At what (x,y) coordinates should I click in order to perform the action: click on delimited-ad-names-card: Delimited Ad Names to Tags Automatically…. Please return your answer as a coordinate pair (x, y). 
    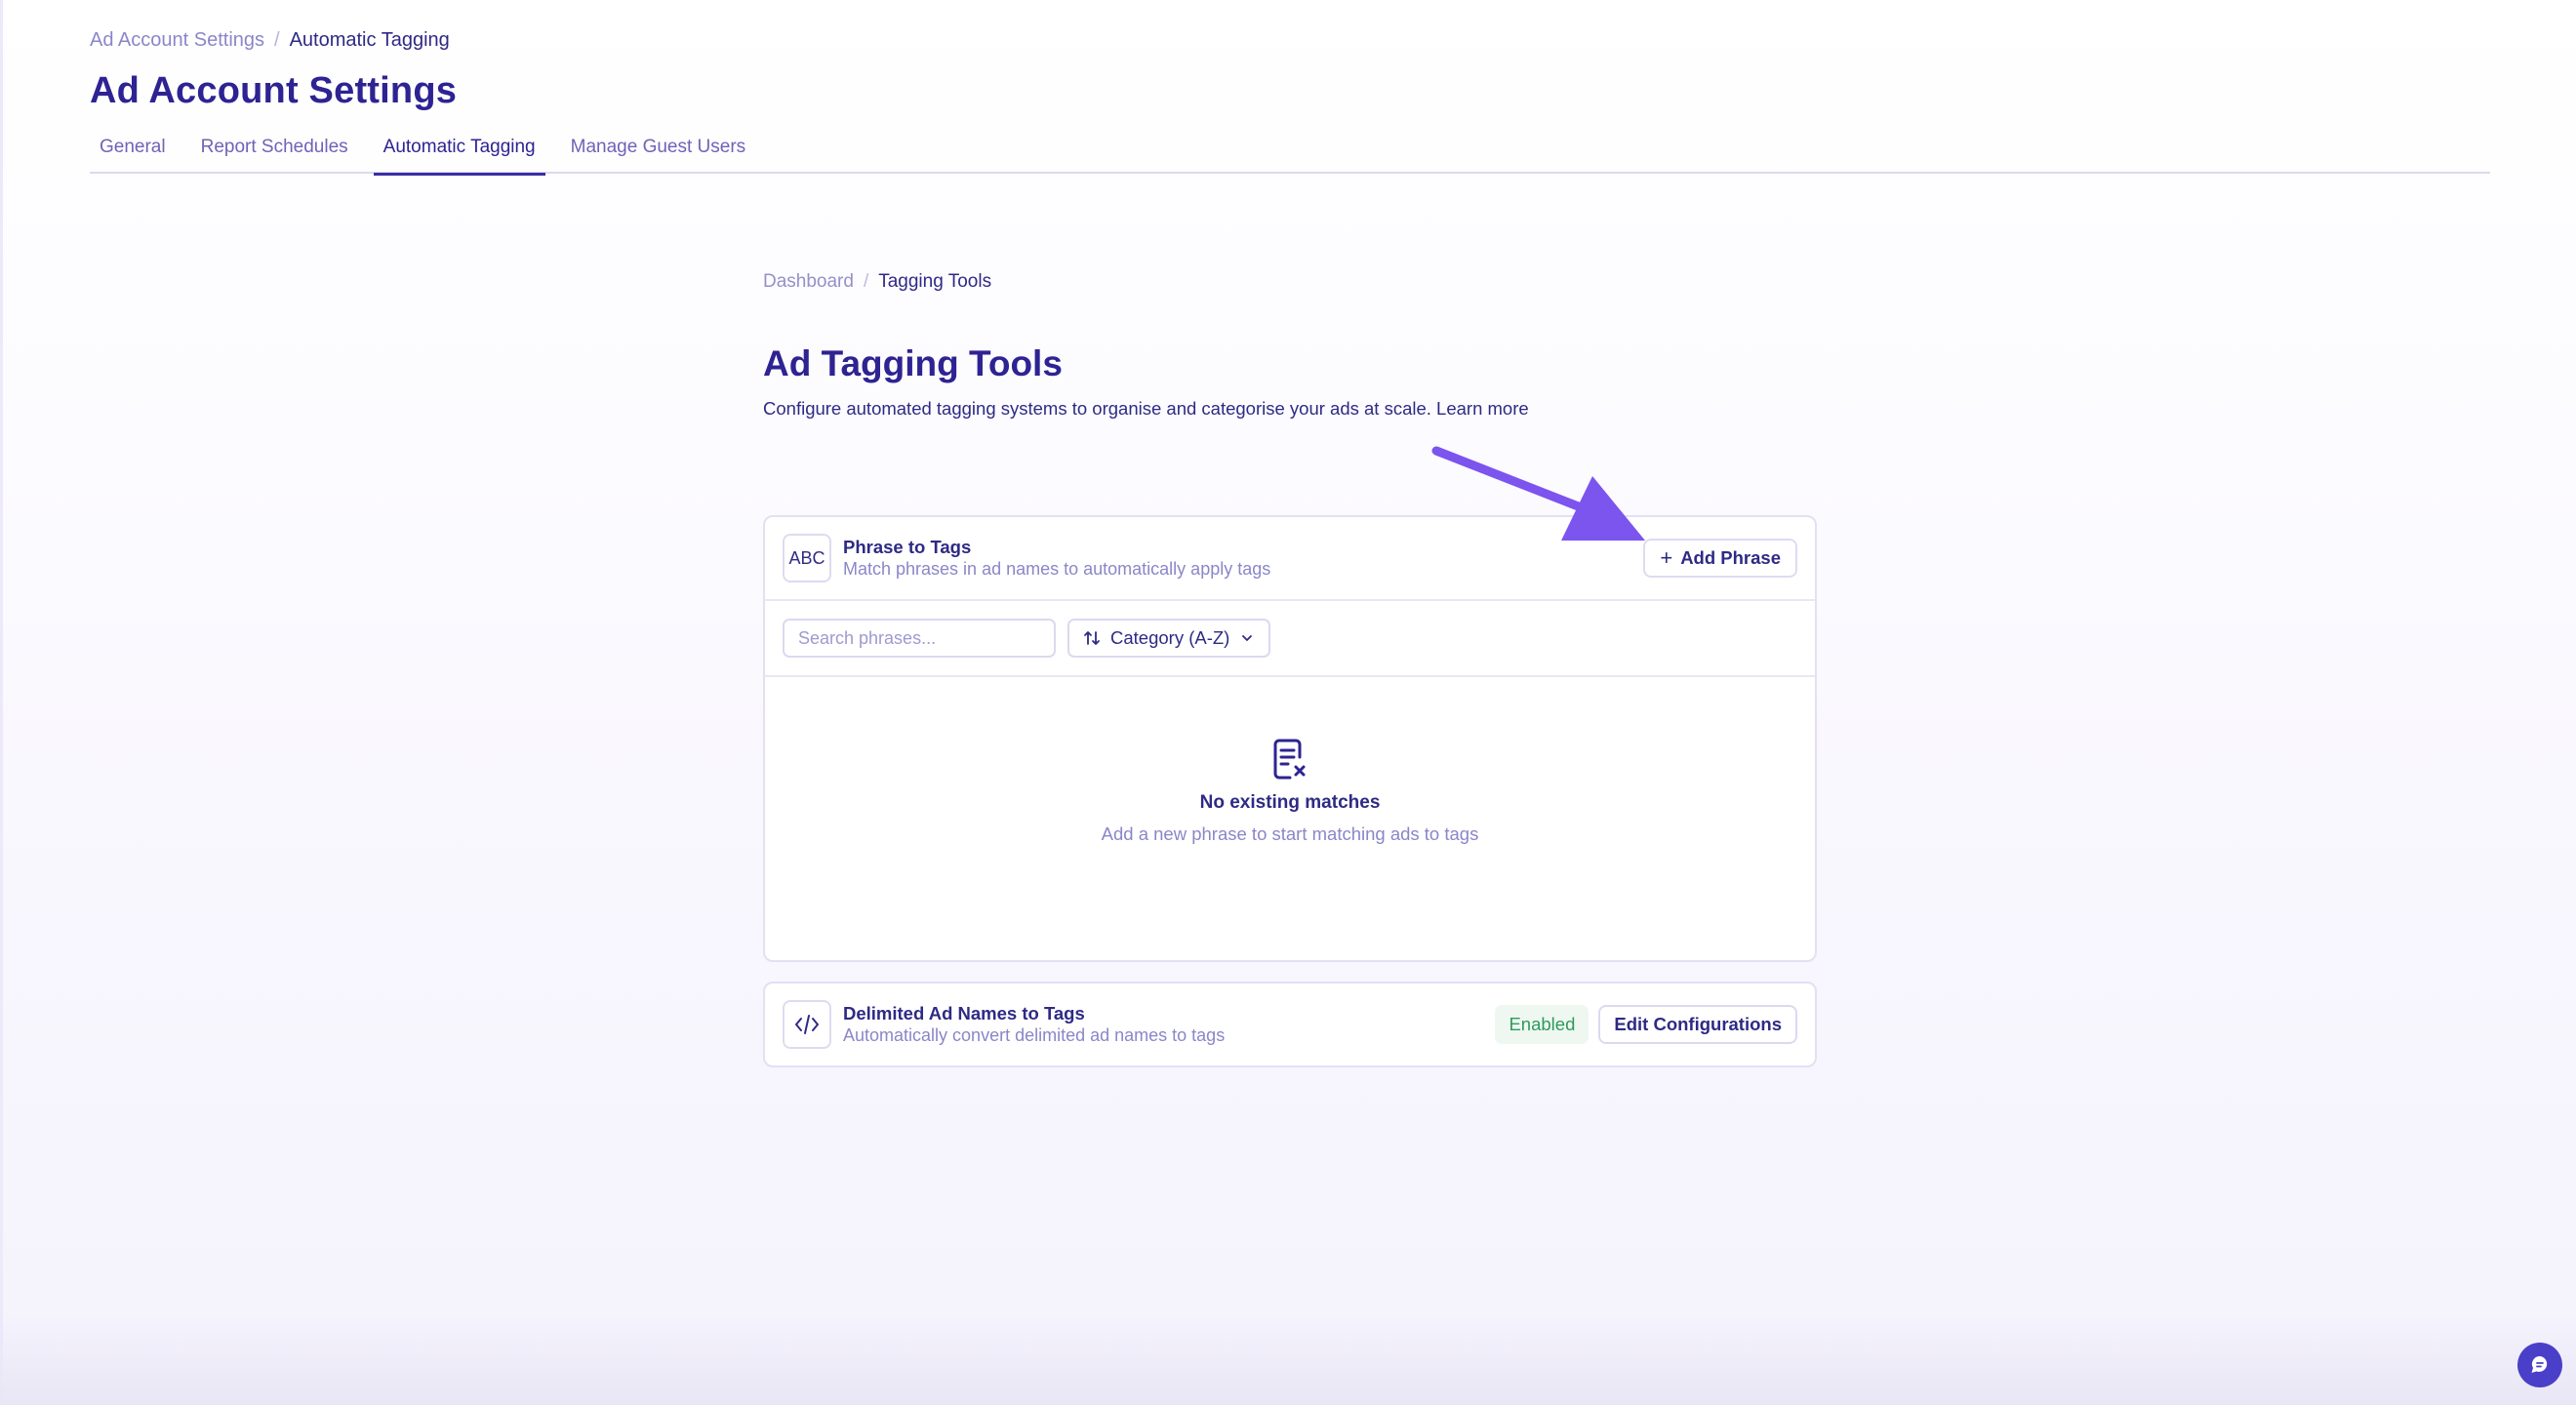
    Looking at the image, I should click on (1290, 1024).